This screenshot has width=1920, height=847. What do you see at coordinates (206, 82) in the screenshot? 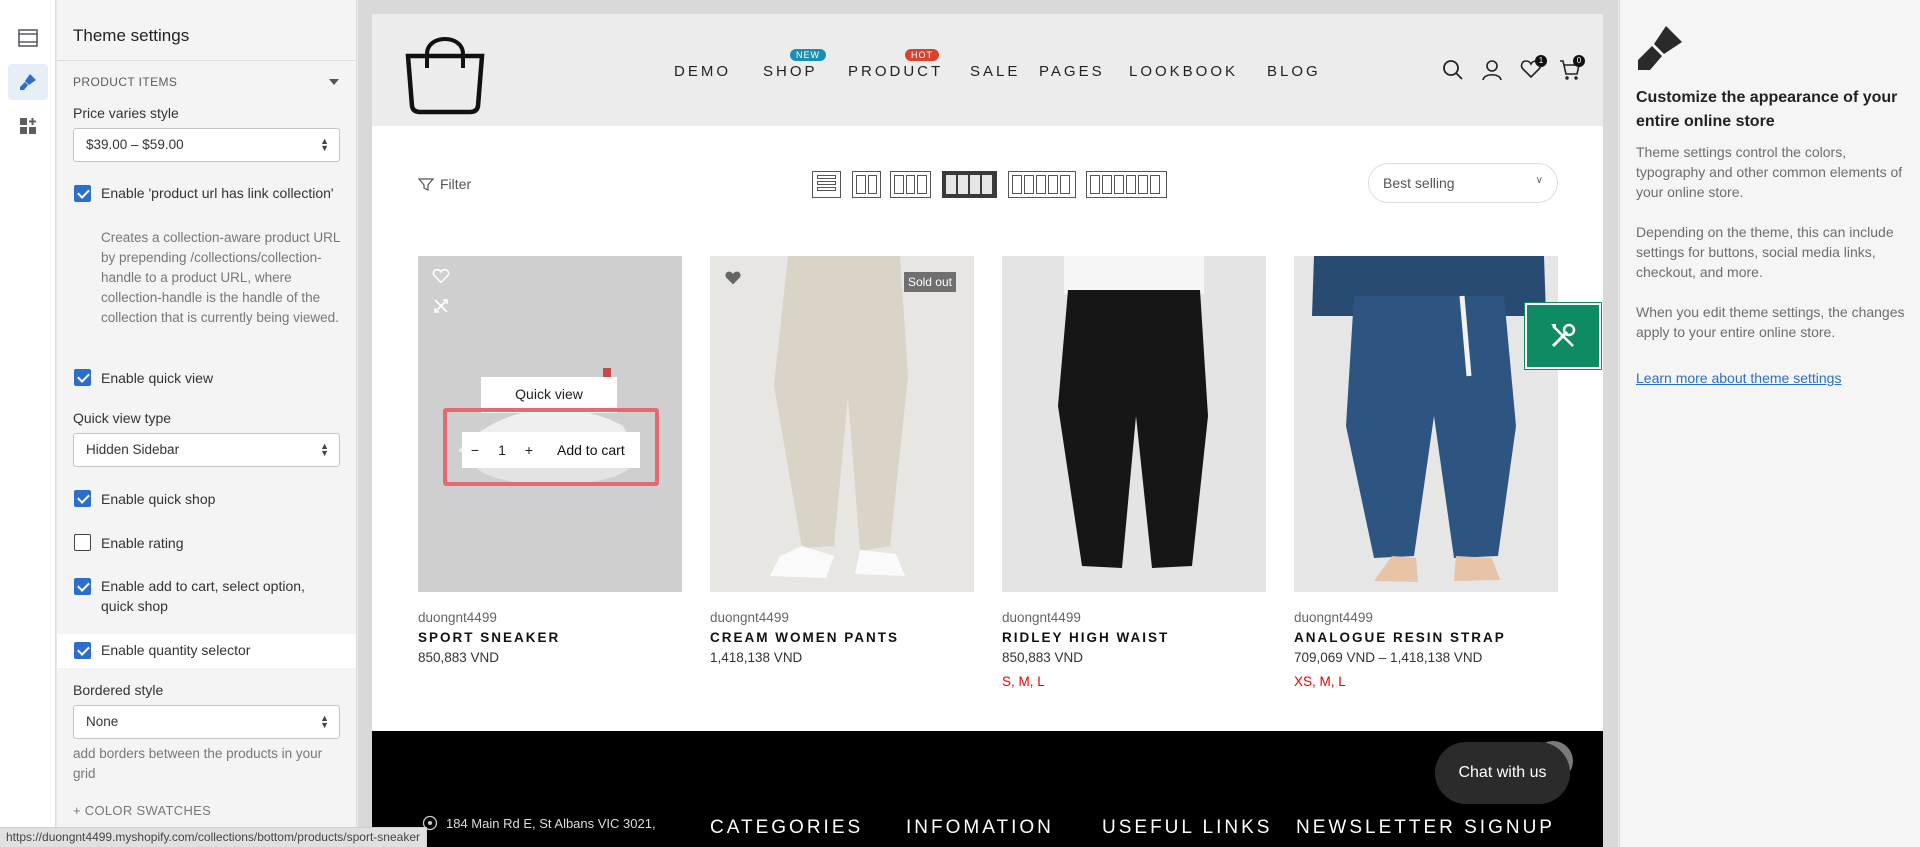
I see `section-header-product-items: PRODUCT ITEMS` at bounding box center [206, 82].